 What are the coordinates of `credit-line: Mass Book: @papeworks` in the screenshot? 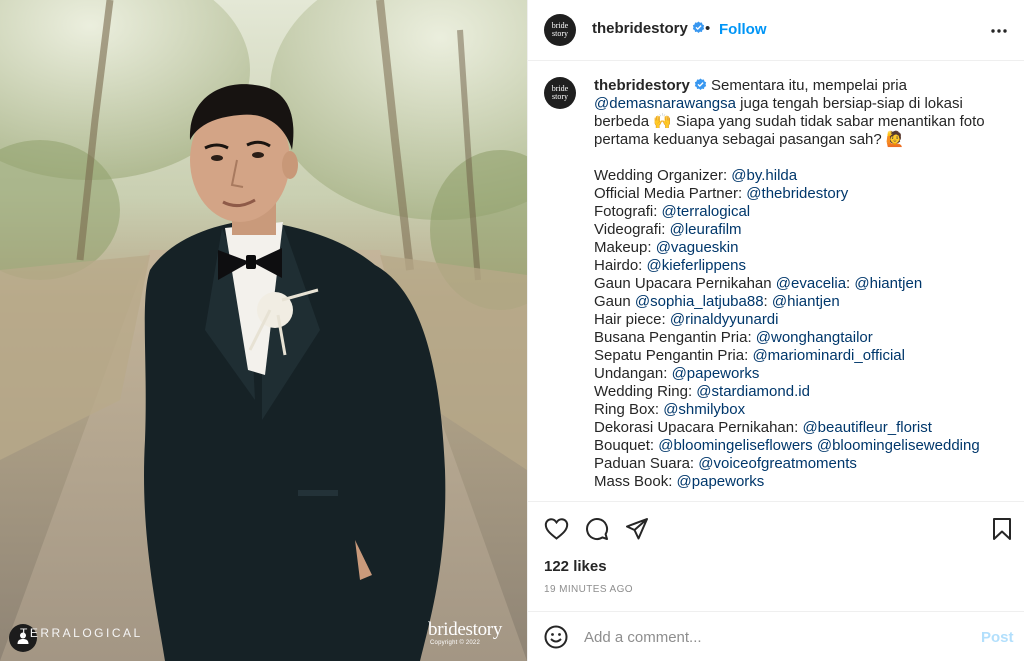 It's located at (799, 482).